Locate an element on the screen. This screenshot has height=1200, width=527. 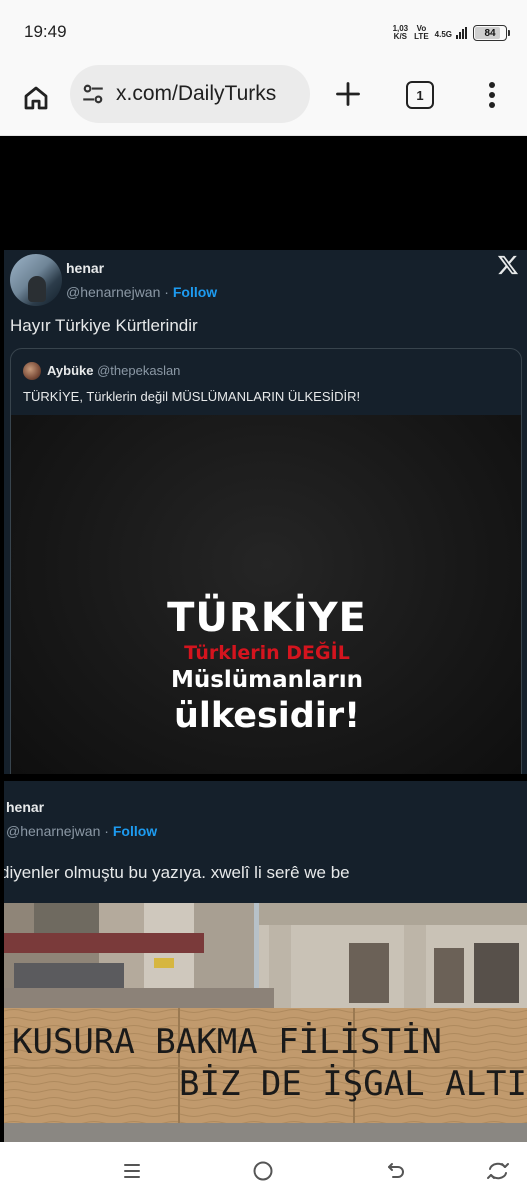
network-speed-unit: K/S is located at coordinates (400, 36).